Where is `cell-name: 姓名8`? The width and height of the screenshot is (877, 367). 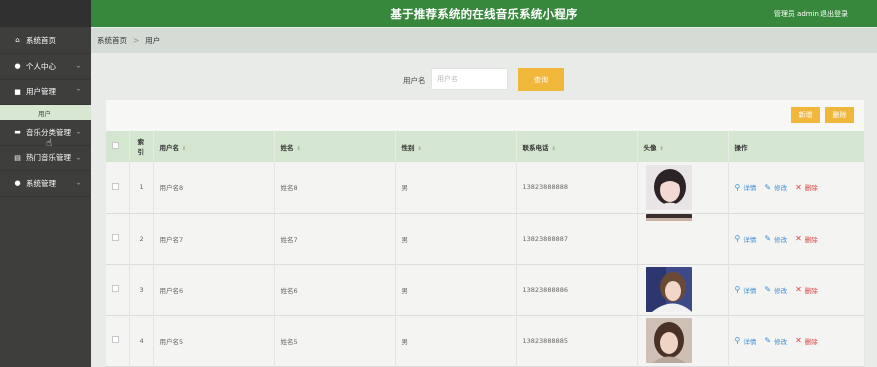
cell-name: 姓名8 is located at coordinates (335, 187).